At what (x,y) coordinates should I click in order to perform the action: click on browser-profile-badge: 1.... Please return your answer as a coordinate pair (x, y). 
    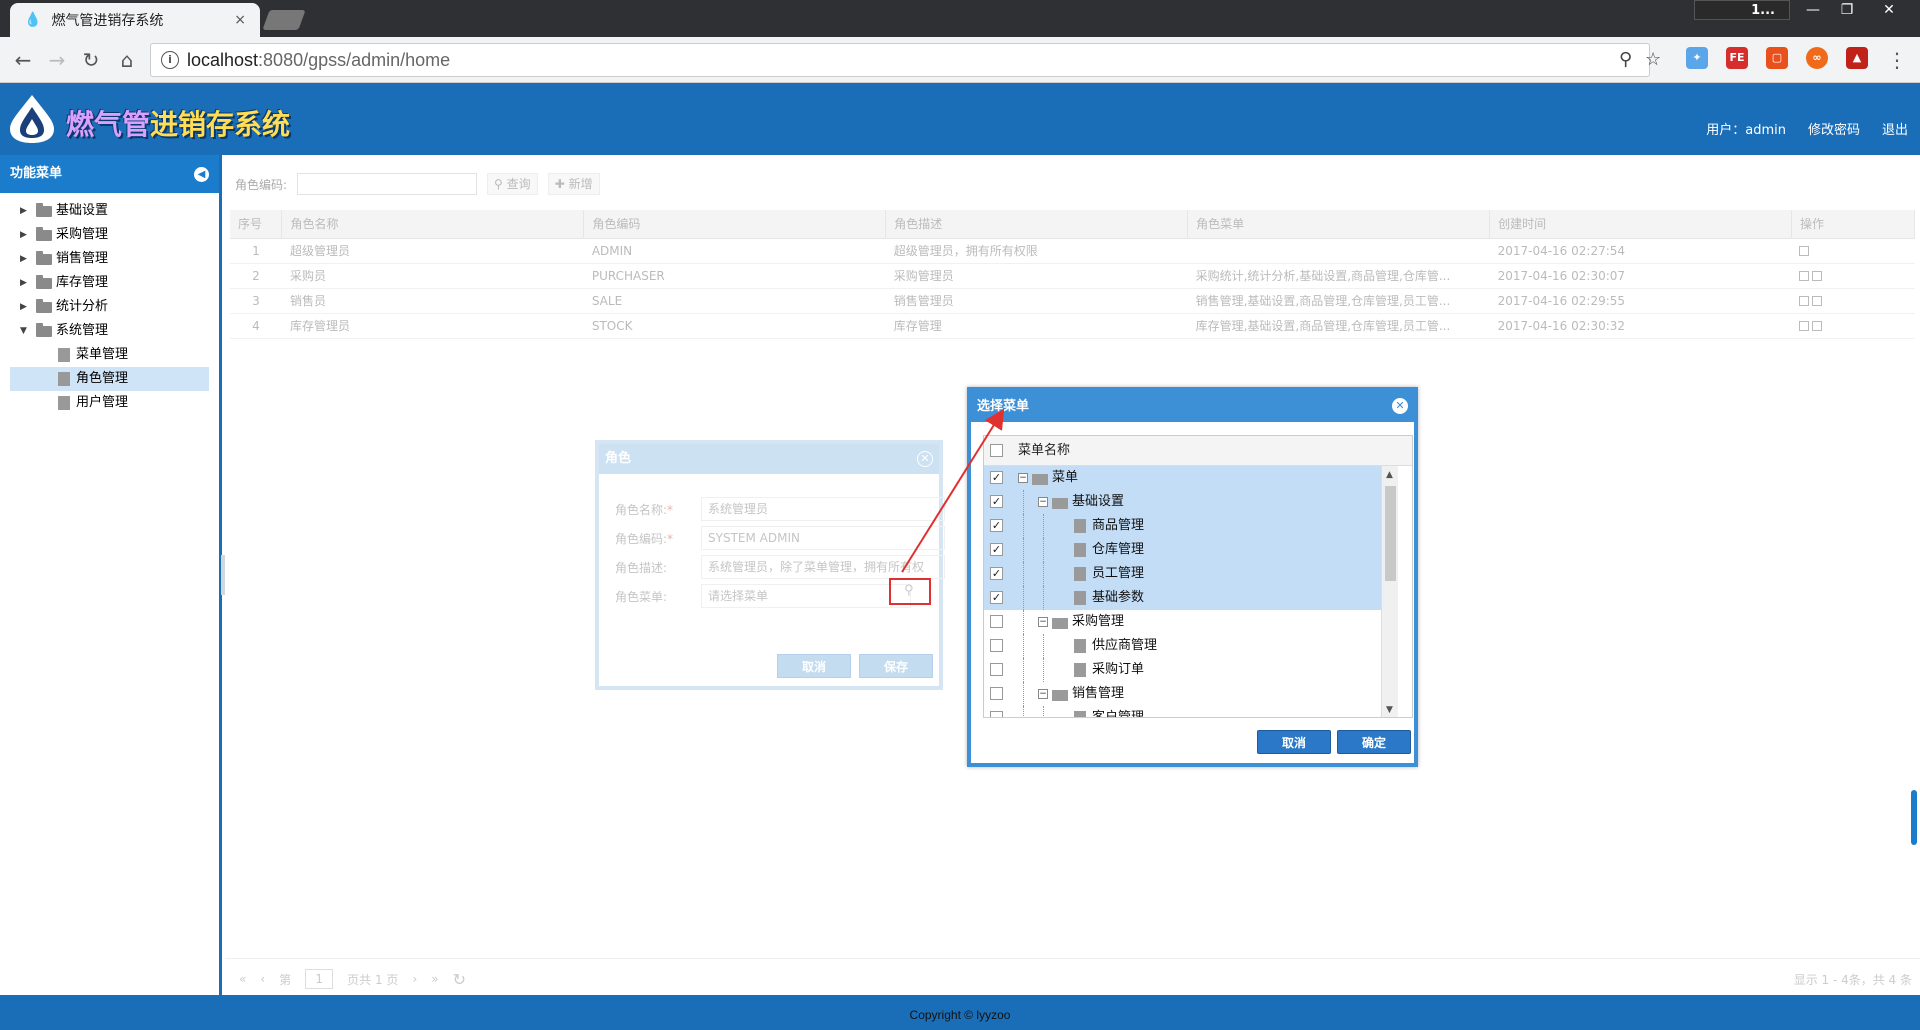
    Looking at the image, I should click on (1742, 10).